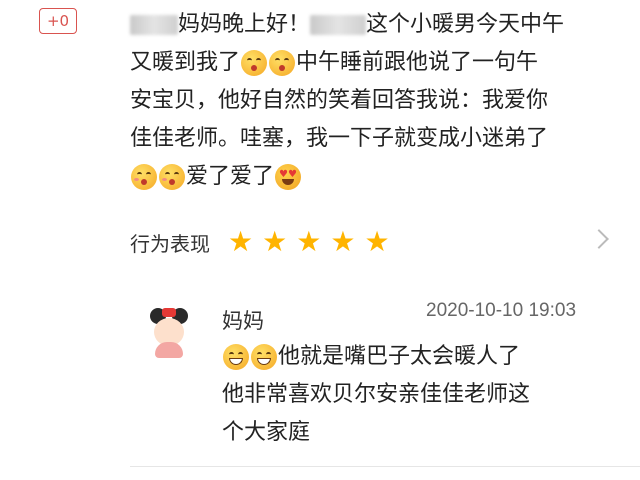 This screenshot has height=480, width=640. I want to click on post-line-2: 又暖到我了 中午睡前跟他说了一句午, so click(382, 63).